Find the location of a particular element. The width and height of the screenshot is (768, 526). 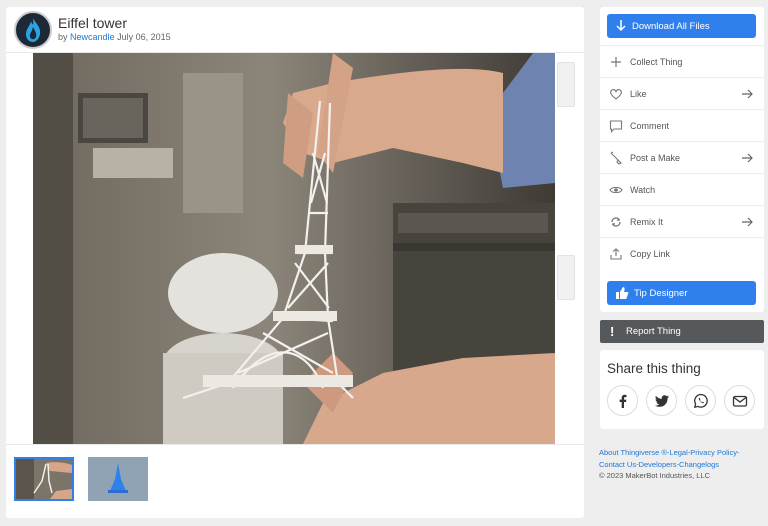

tip-designer-button: Tip Designer is located at coordinates (681, 293).